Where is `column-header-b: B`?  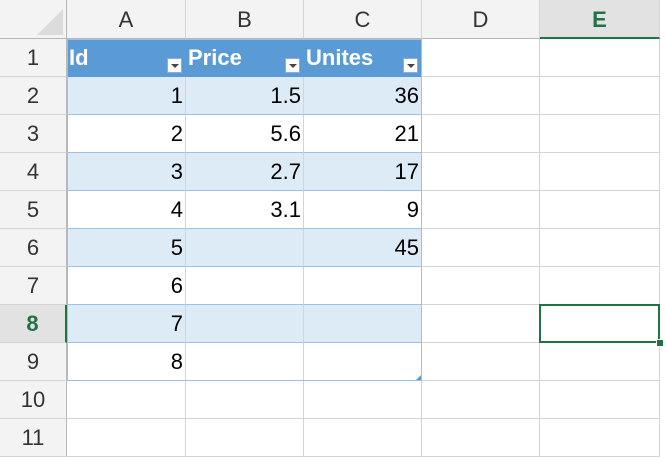 column-header-b: B is located at coordinates (245, 19).